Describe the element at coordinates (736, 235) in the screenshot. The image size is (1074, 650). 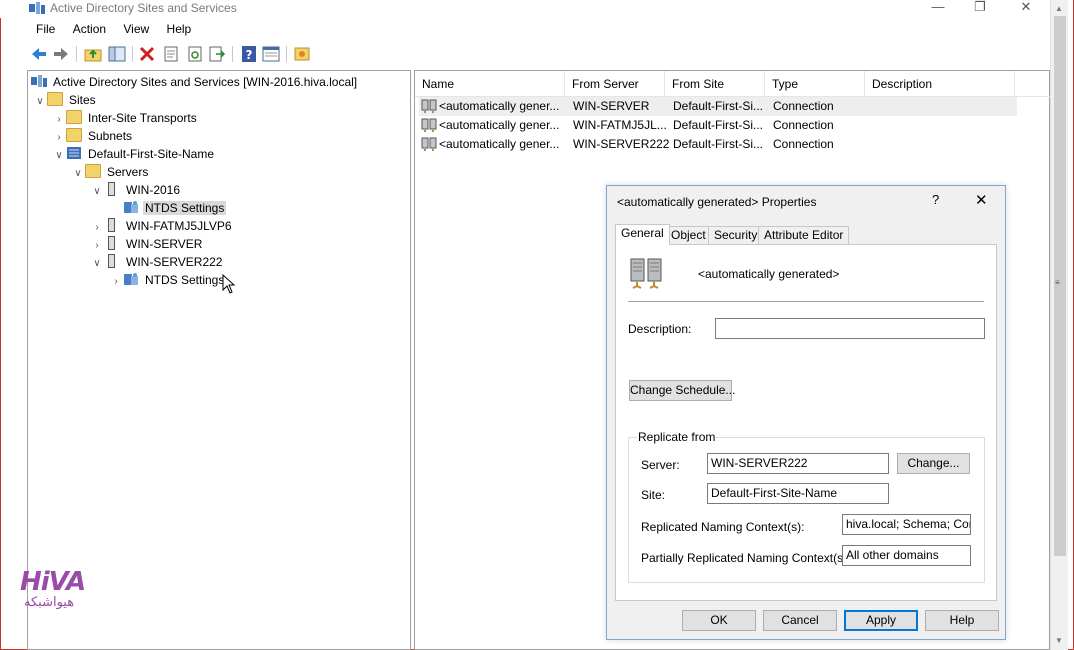
I see `tab-security: Security` at that location.